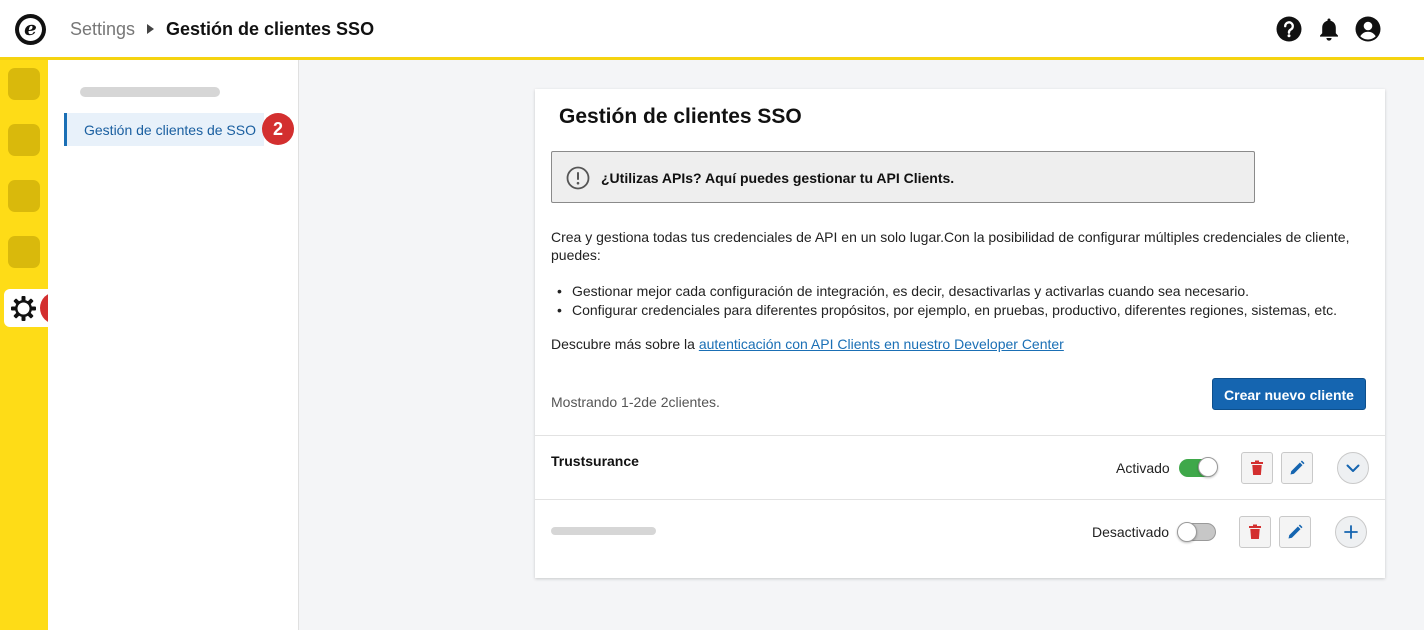  I want to click on client-name: Trustsurance, so click(595, 461).